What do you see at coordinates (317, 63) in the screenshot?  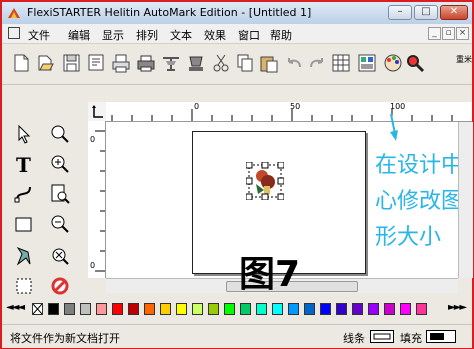 I see `redo-icon` at bounding box center [317, 63].